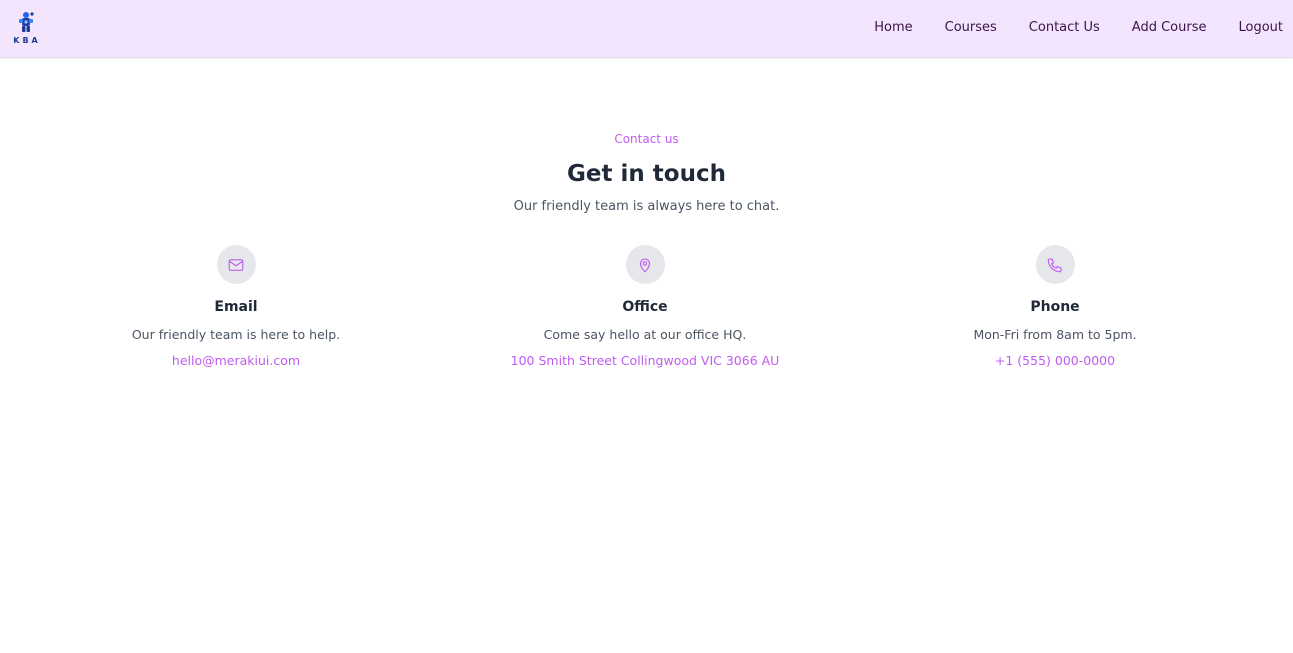 Image resolution: width=1293 pixels, height=653 pixels. I want to click on page-title: Get in touch, so click(646, 174).